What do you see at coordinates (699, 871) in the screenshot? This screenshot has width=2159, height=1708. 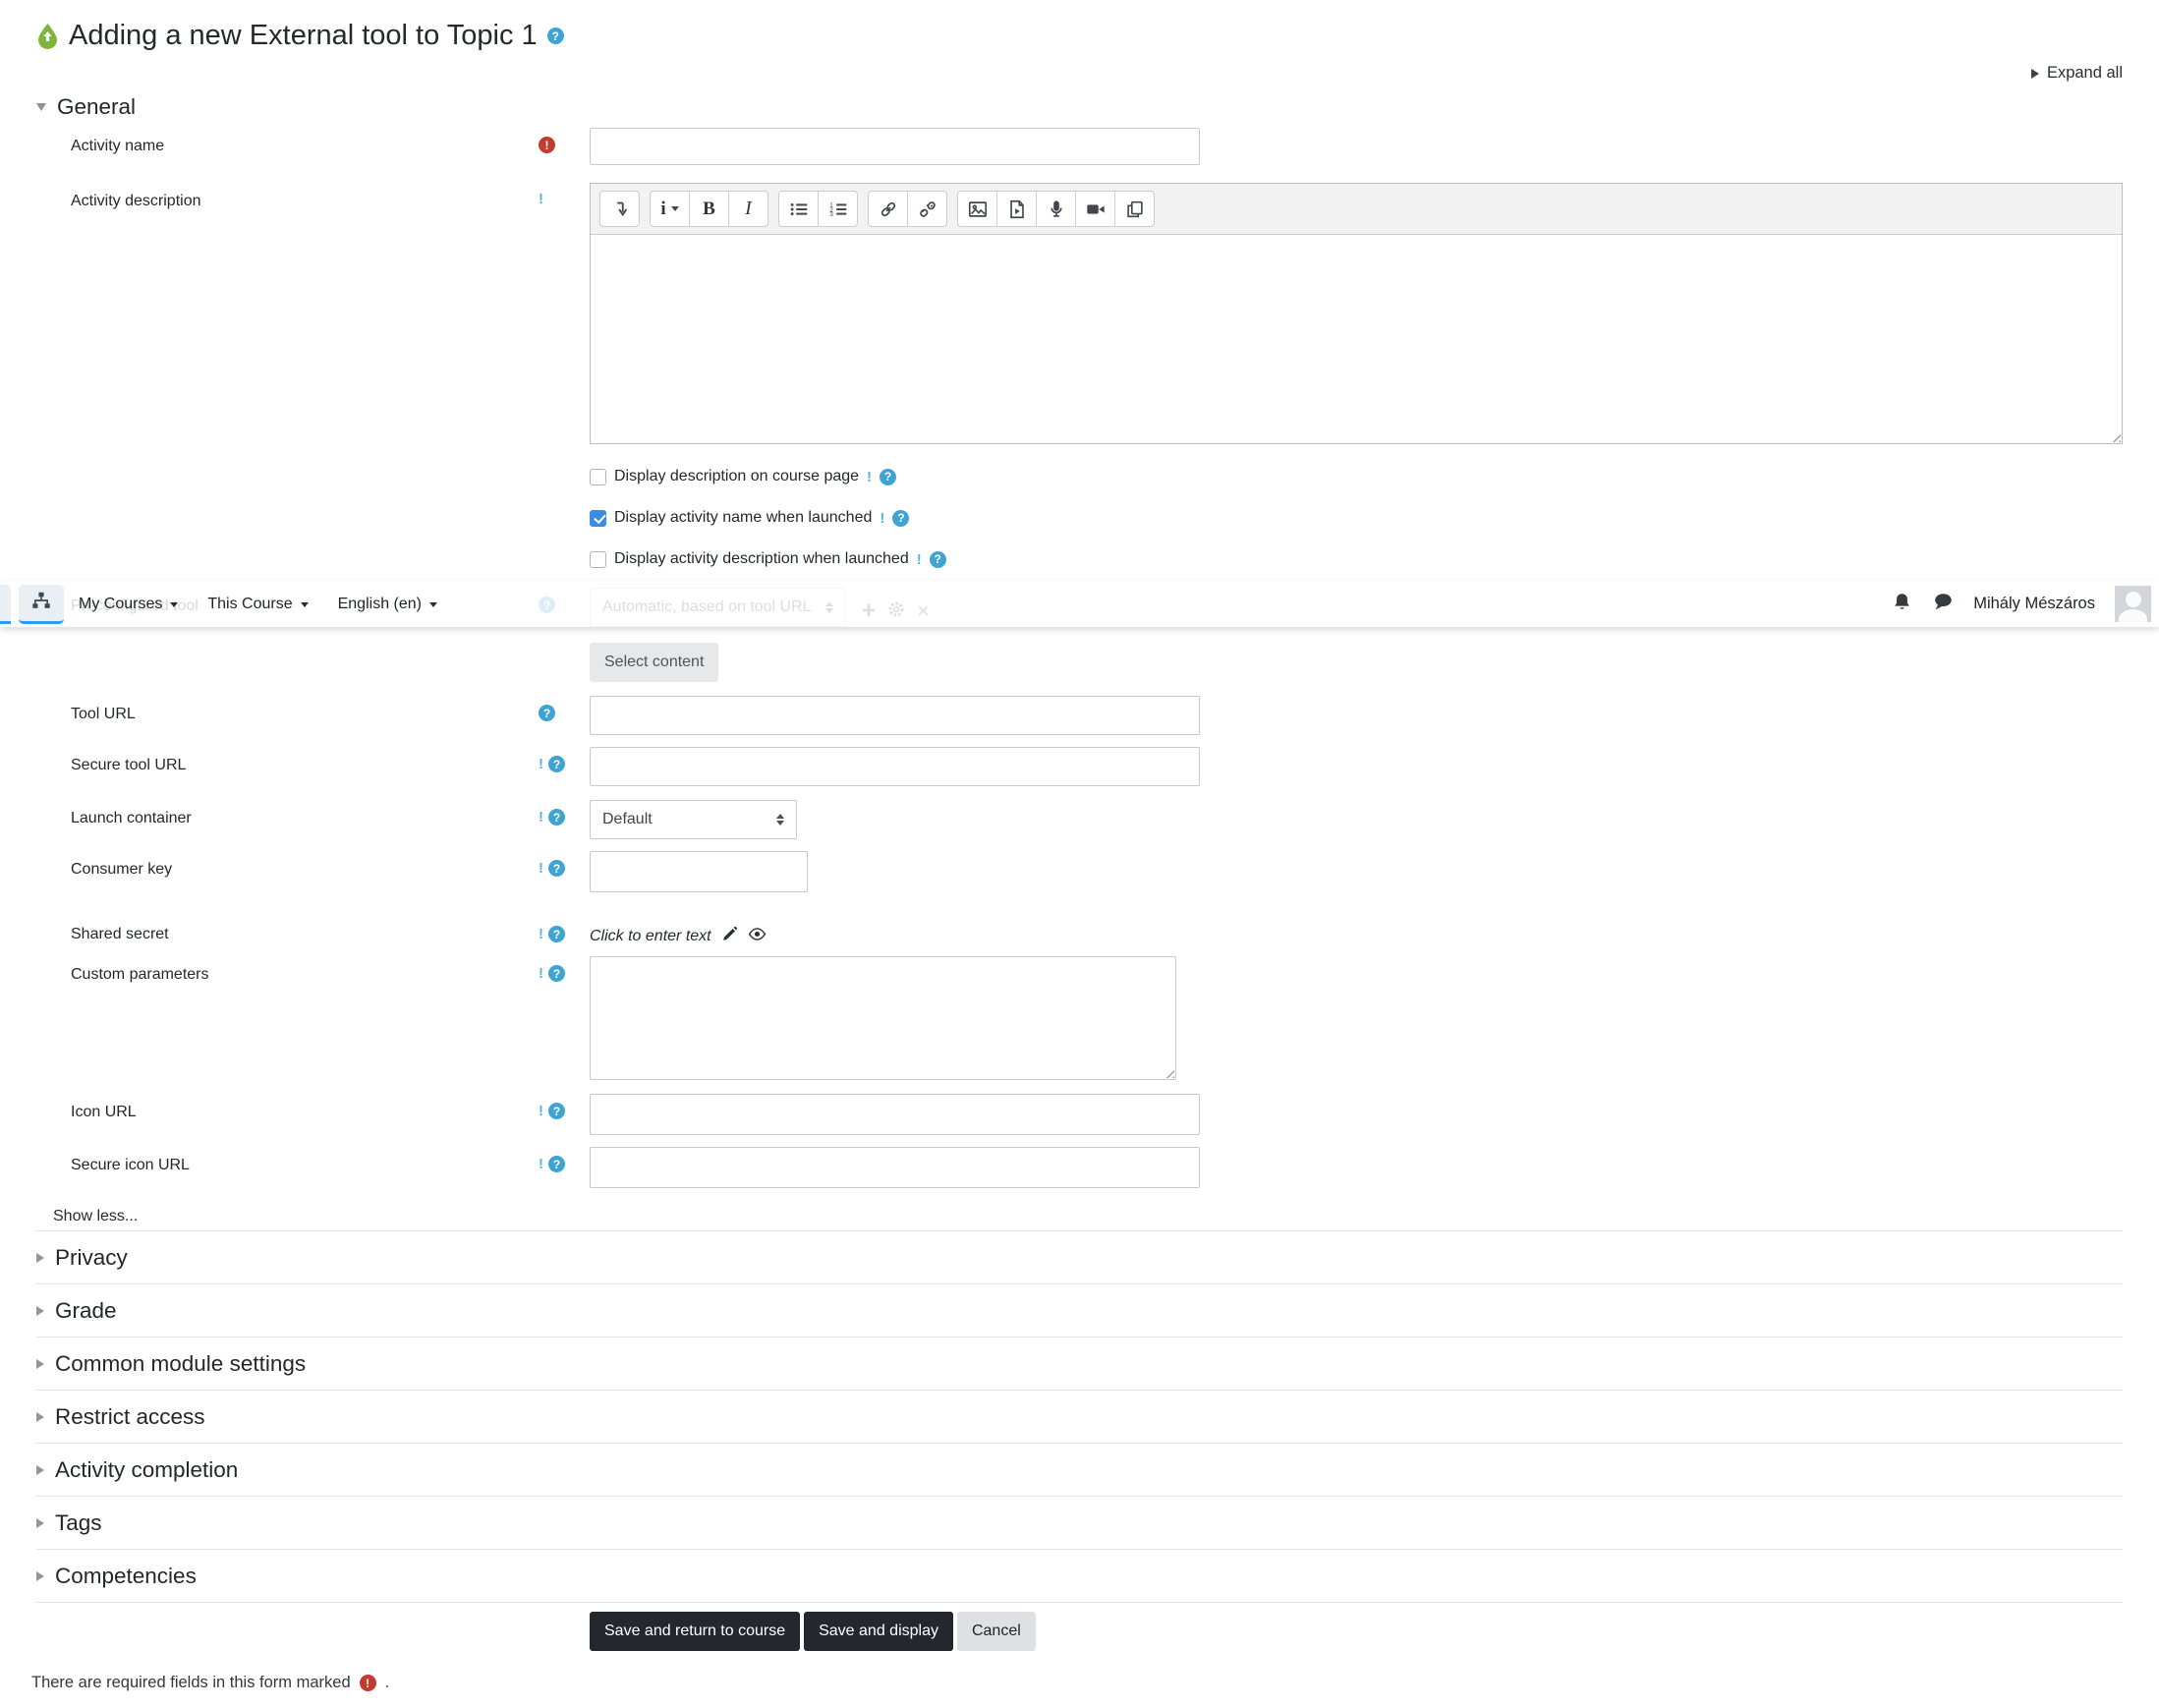 I see `consumer-key-input` at bounding box center [699, 871].